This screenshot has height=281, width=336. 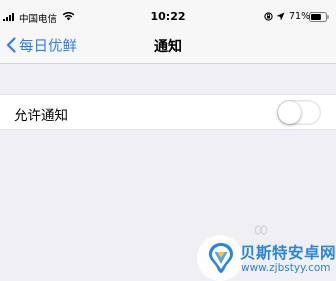 What do you see at coordinates (221, 258) in the screenshot?
I see `watermark-logo-icon` at bounding box center [221, 258].